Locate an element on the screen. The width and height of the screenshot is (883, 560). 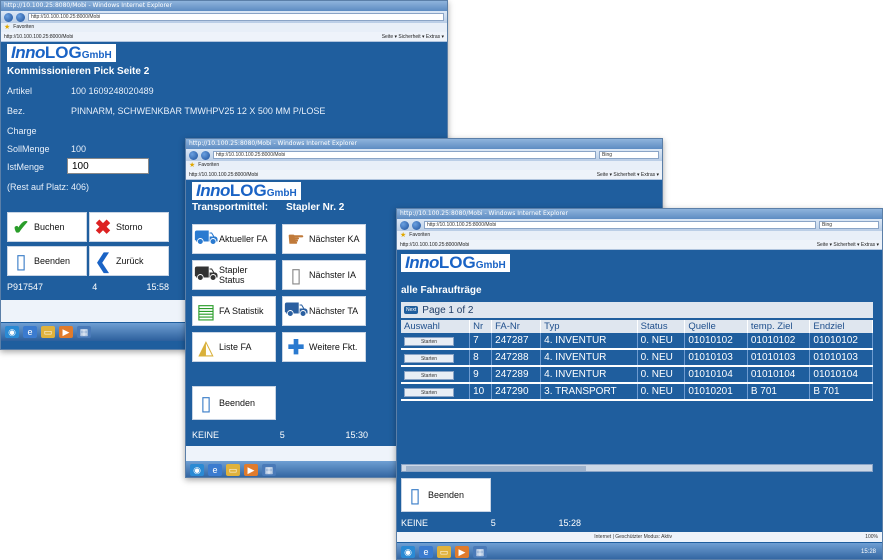
col-fa-nr: FA-Nr is located at coordinates (516, 326).